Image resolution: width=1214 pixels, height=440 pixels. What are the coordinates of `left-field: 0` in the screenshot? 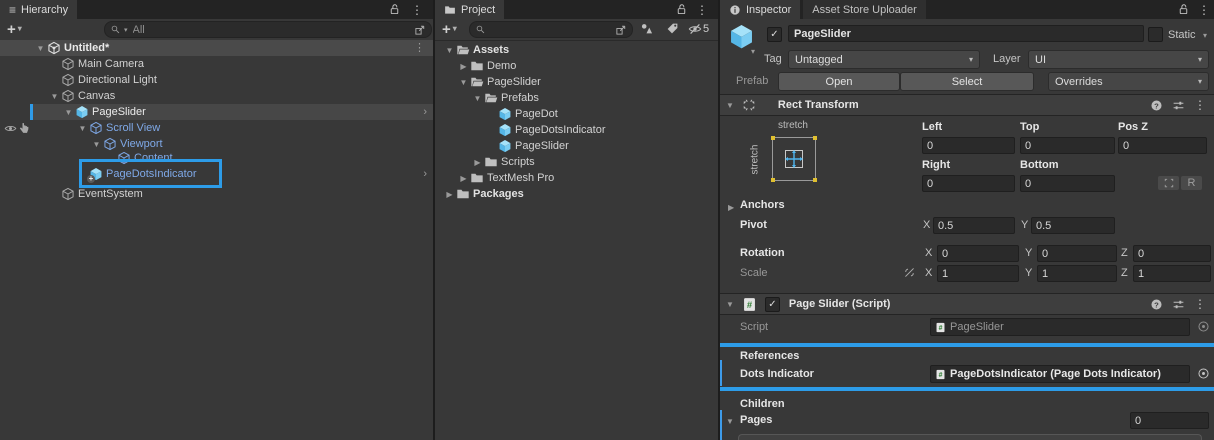 It's located at (968, 145).